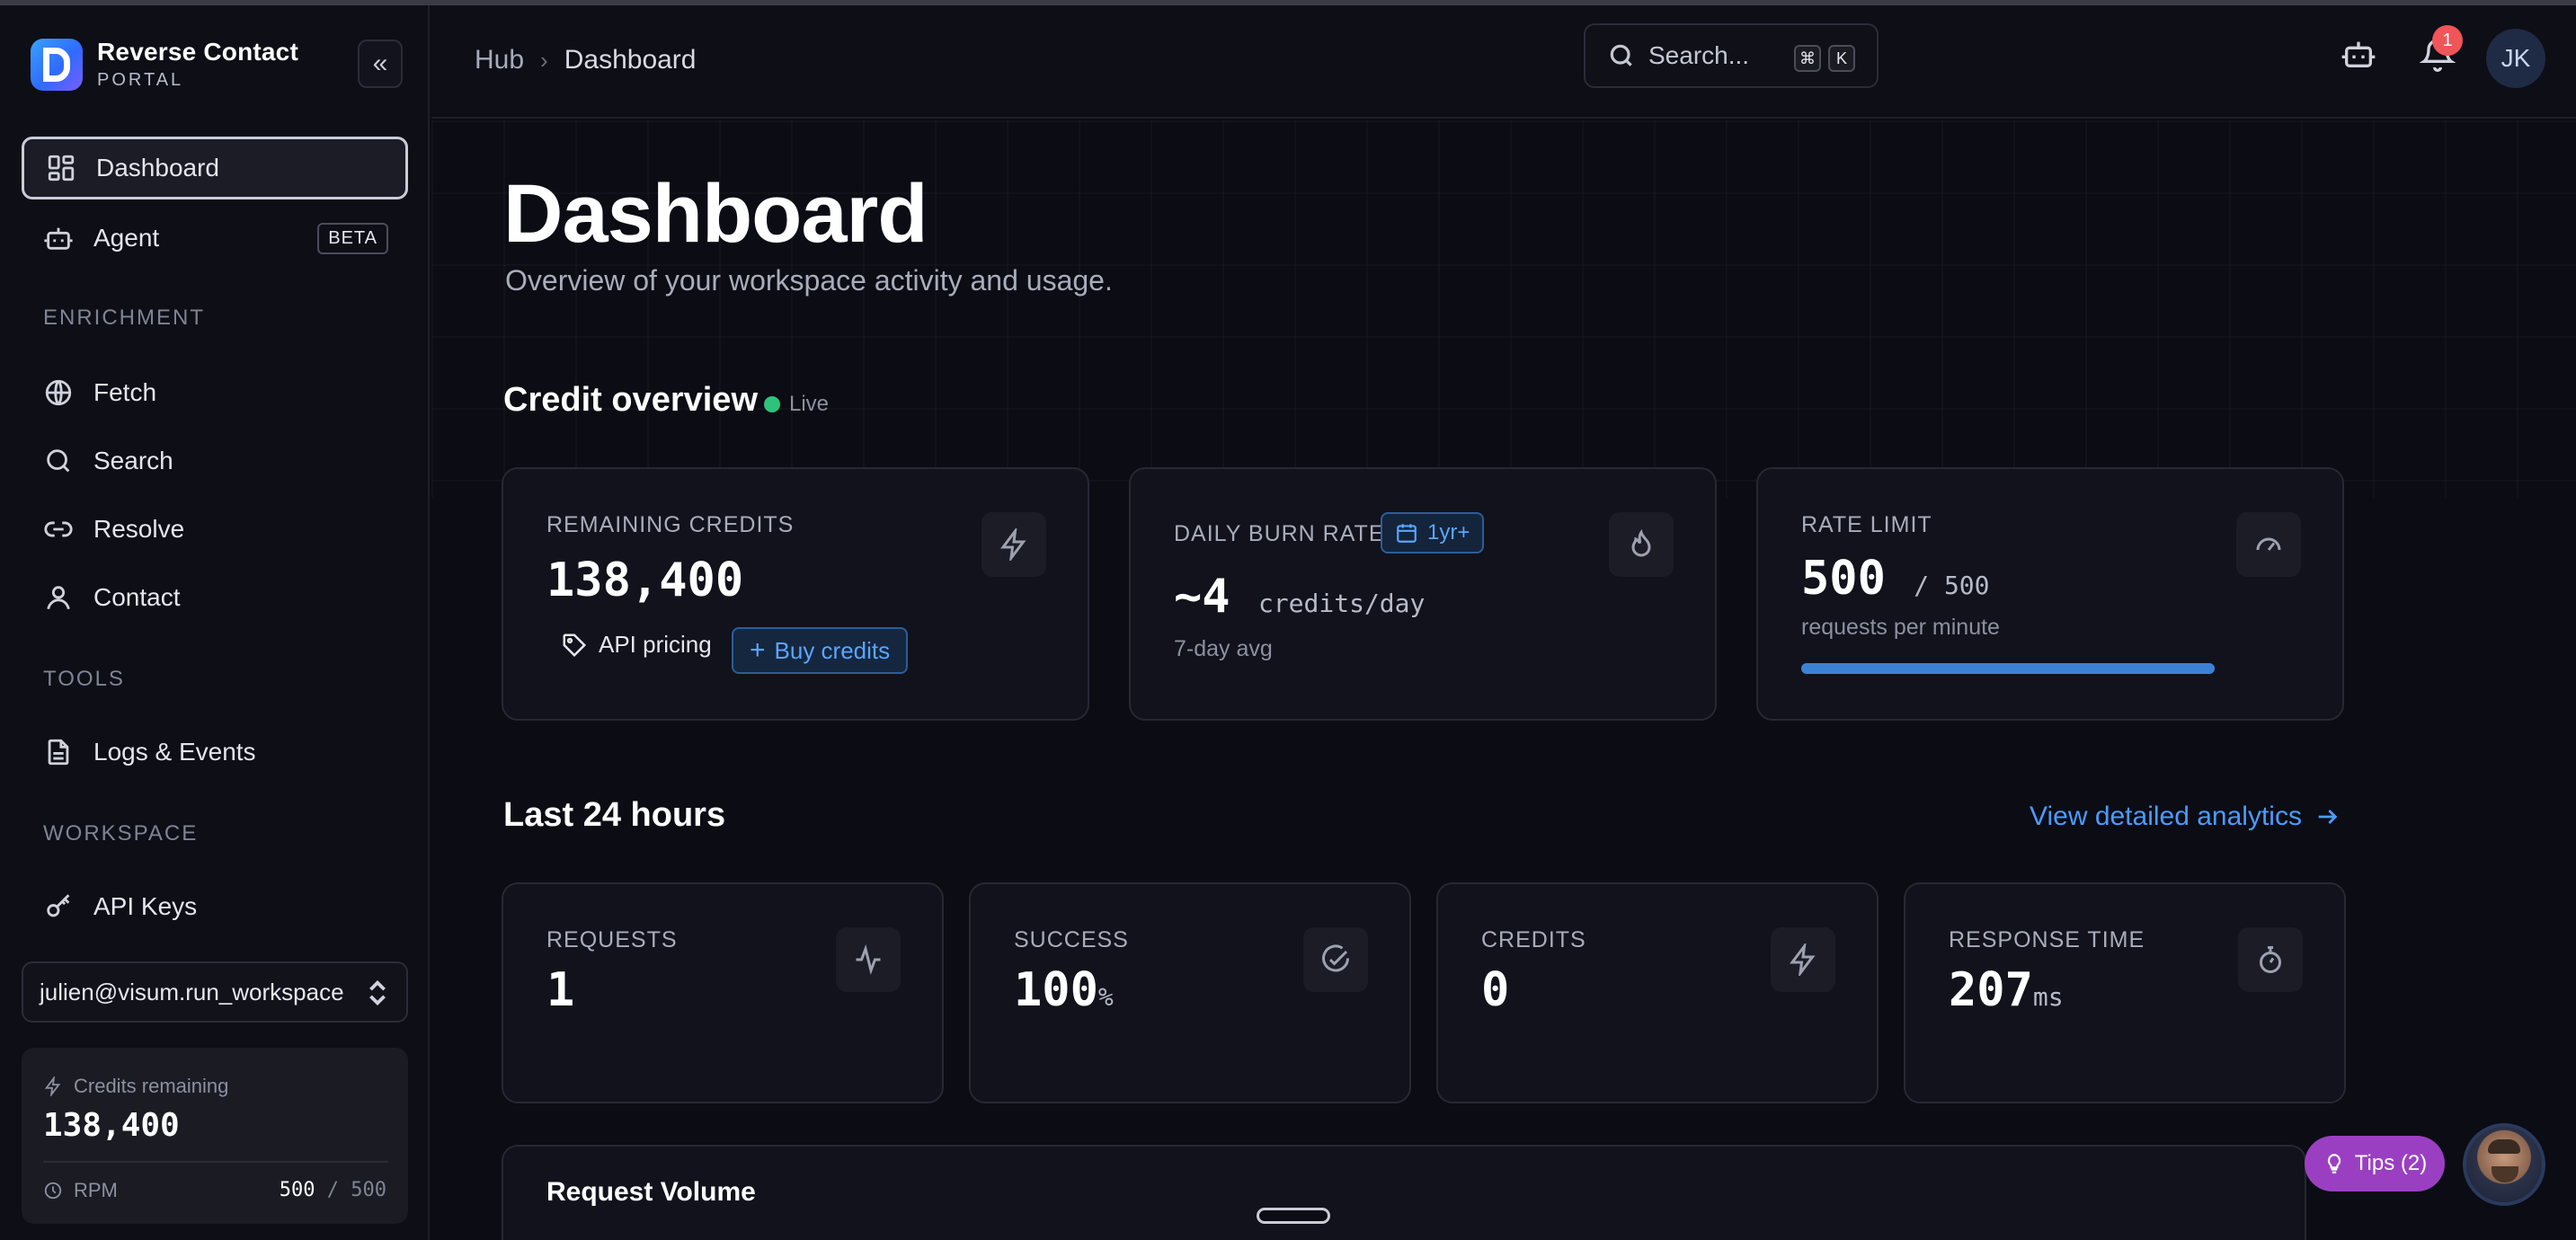 Image resolution: width=2576 pixels, height=1240 pixels. Describe the element at coordinates (499, 60) in the screenshot. I see `breadcrumb-hub: Hub` at that location.